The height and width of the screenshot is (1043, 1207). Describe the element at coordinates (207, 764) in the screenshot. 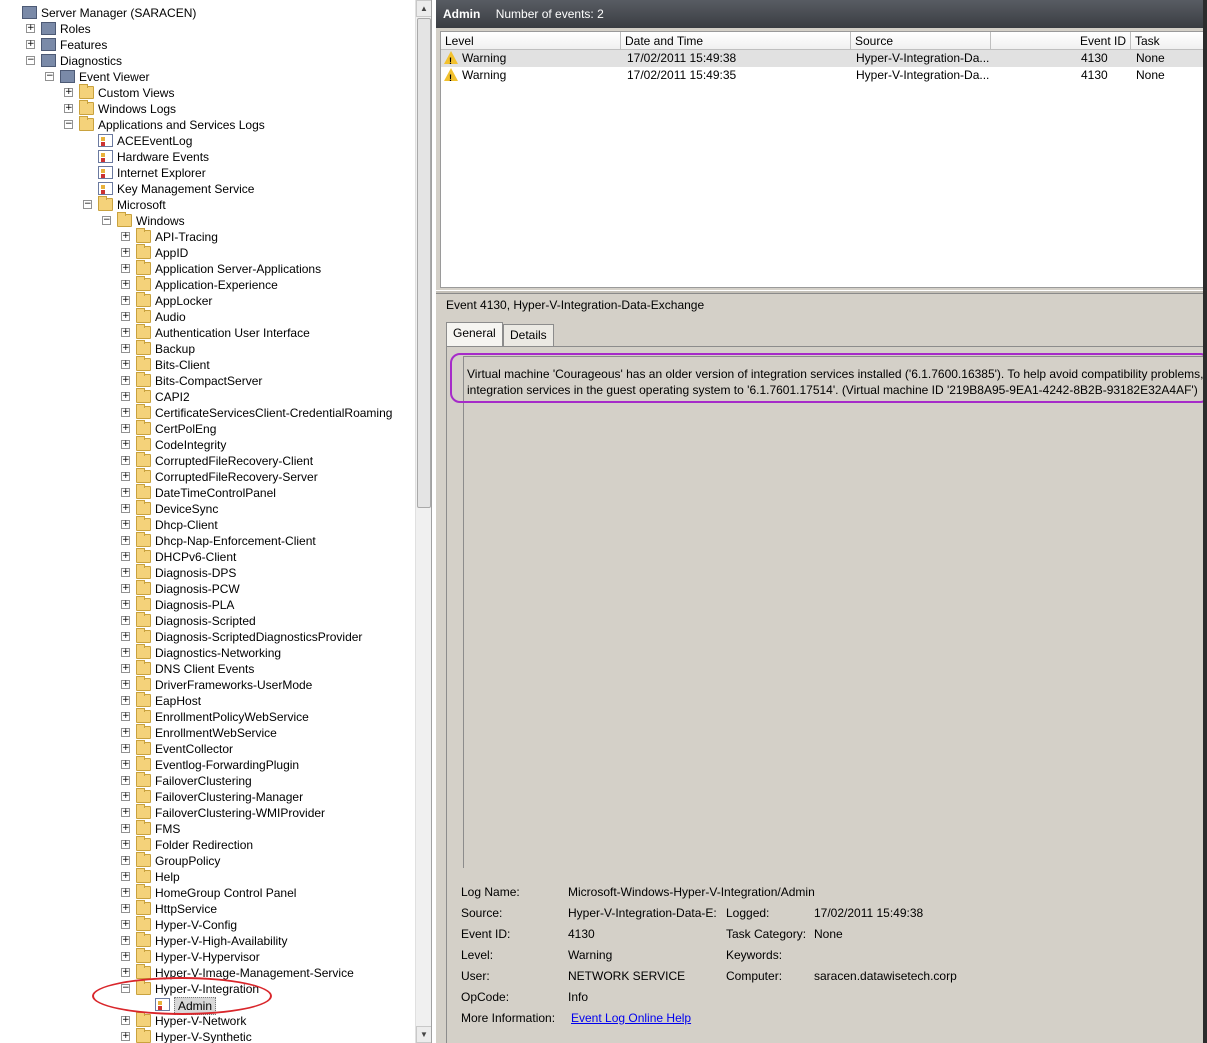

I see `tree-item: + Eventlog-ForwardingPlugin` at that location.